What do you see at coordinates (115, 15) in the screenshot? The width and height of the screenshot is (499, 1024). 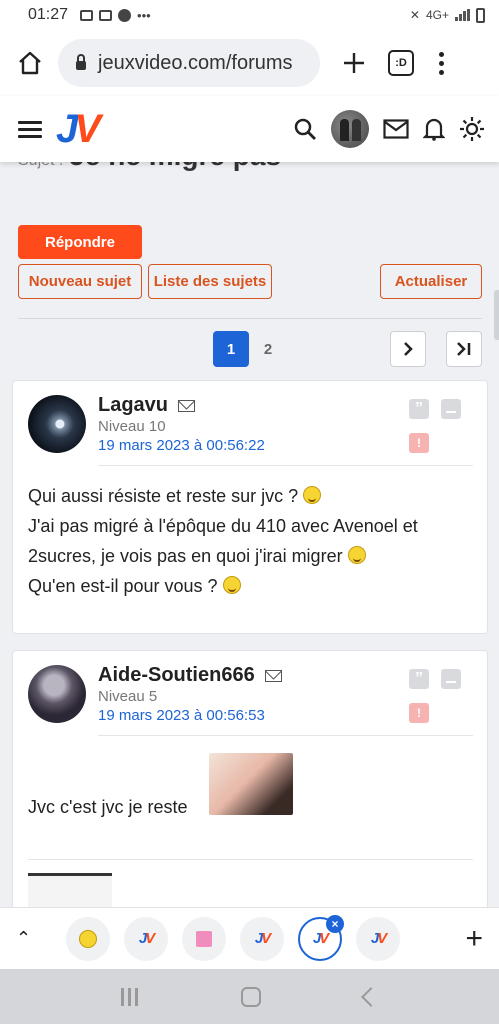 I see `notification-icons: •••` at bounding box center [115, 15].